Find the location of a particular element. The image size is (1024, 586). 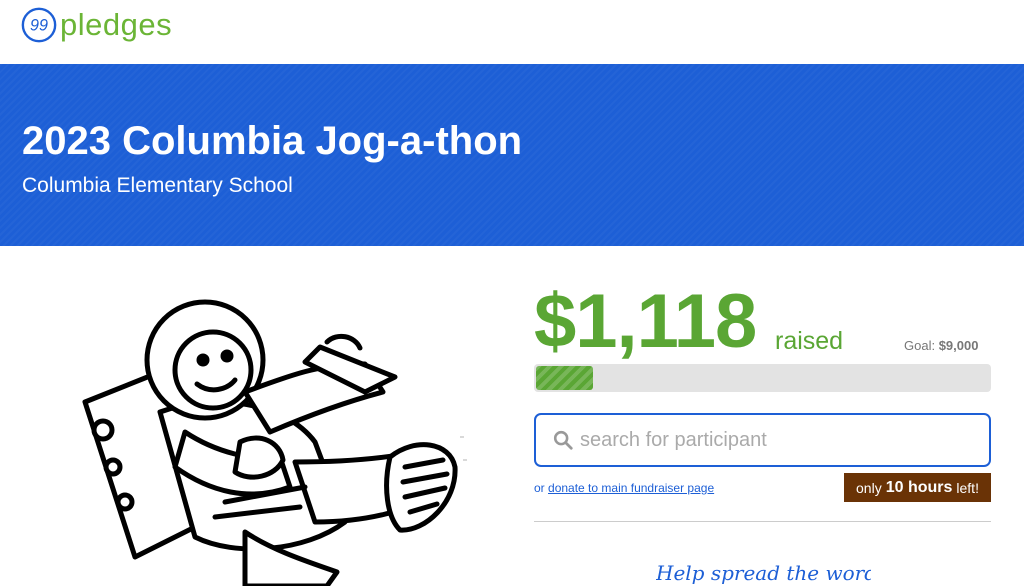

countdown-badge: only 10 hours left! is located at coordinates (917, 487).